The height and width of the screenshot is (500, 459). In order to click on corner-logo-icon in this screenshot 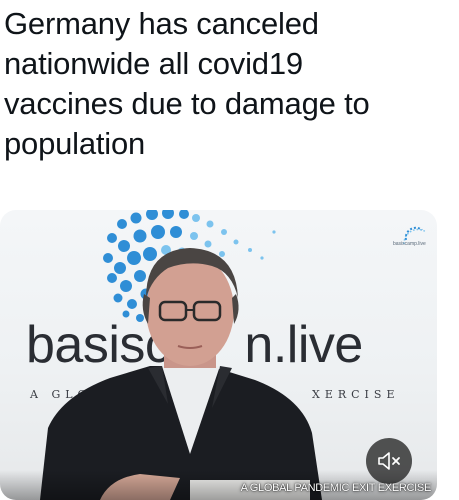, I will do `click(415, 235)`.